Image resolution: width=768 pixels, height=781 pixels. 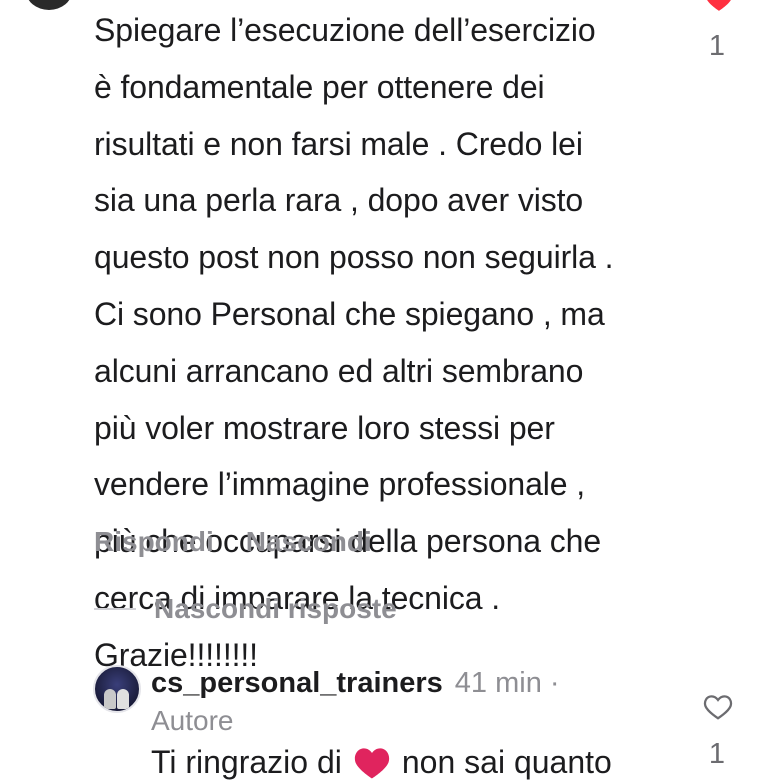 I want to click on comment-like-count: 1, so click(x=717, y=46).